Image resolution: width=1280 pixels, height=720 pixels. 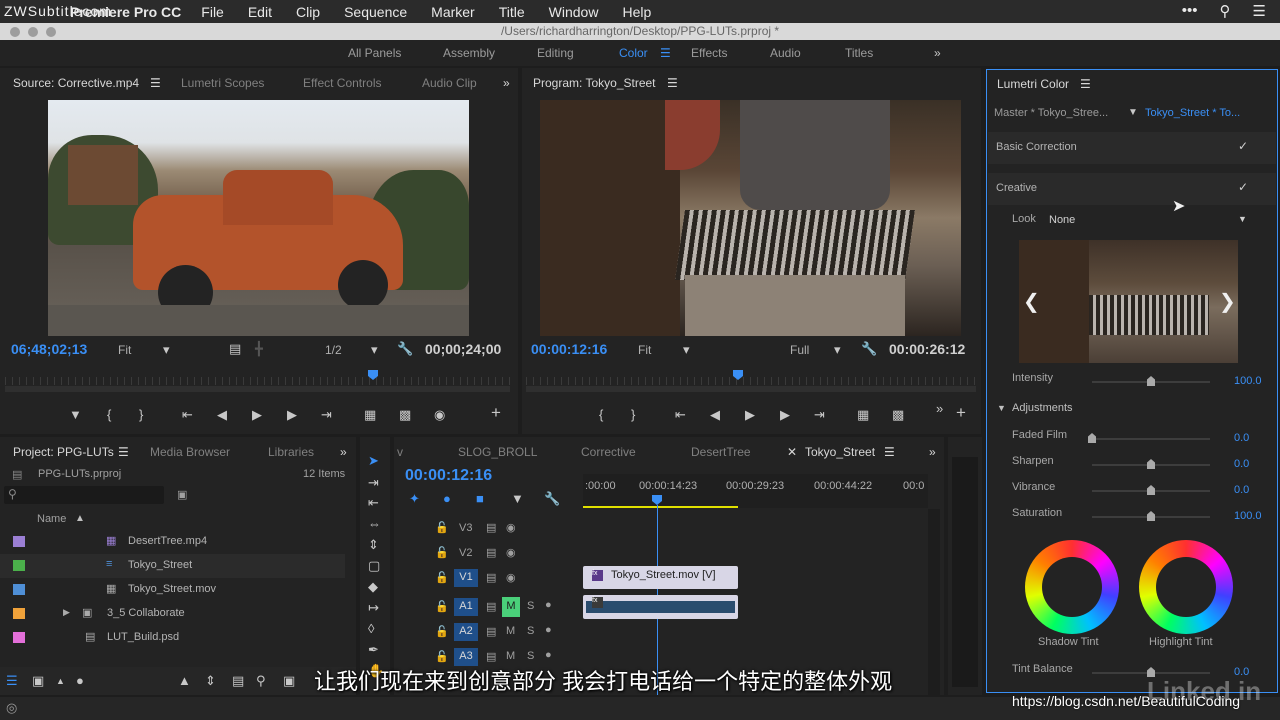 I want to click on overflow-icon: », so click(x=939, y=409).